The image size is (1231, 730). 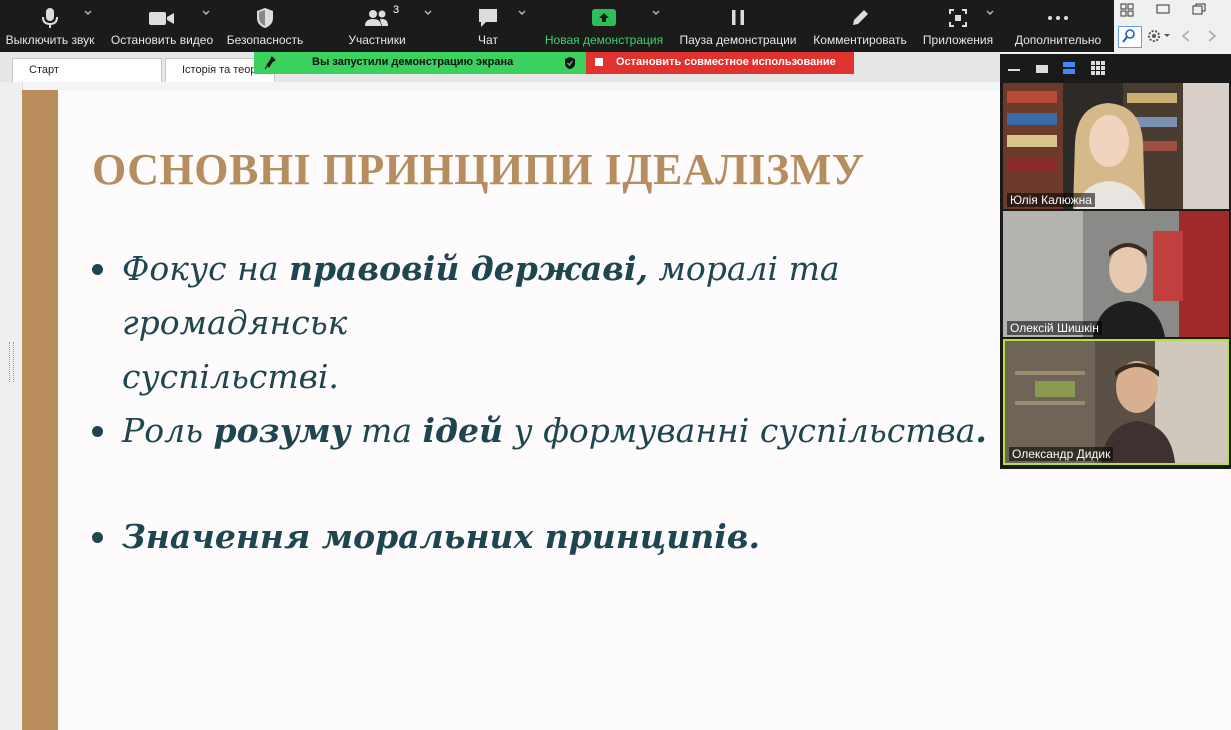 I want to click on participants-label: Участники, so click(x=377, y=40).